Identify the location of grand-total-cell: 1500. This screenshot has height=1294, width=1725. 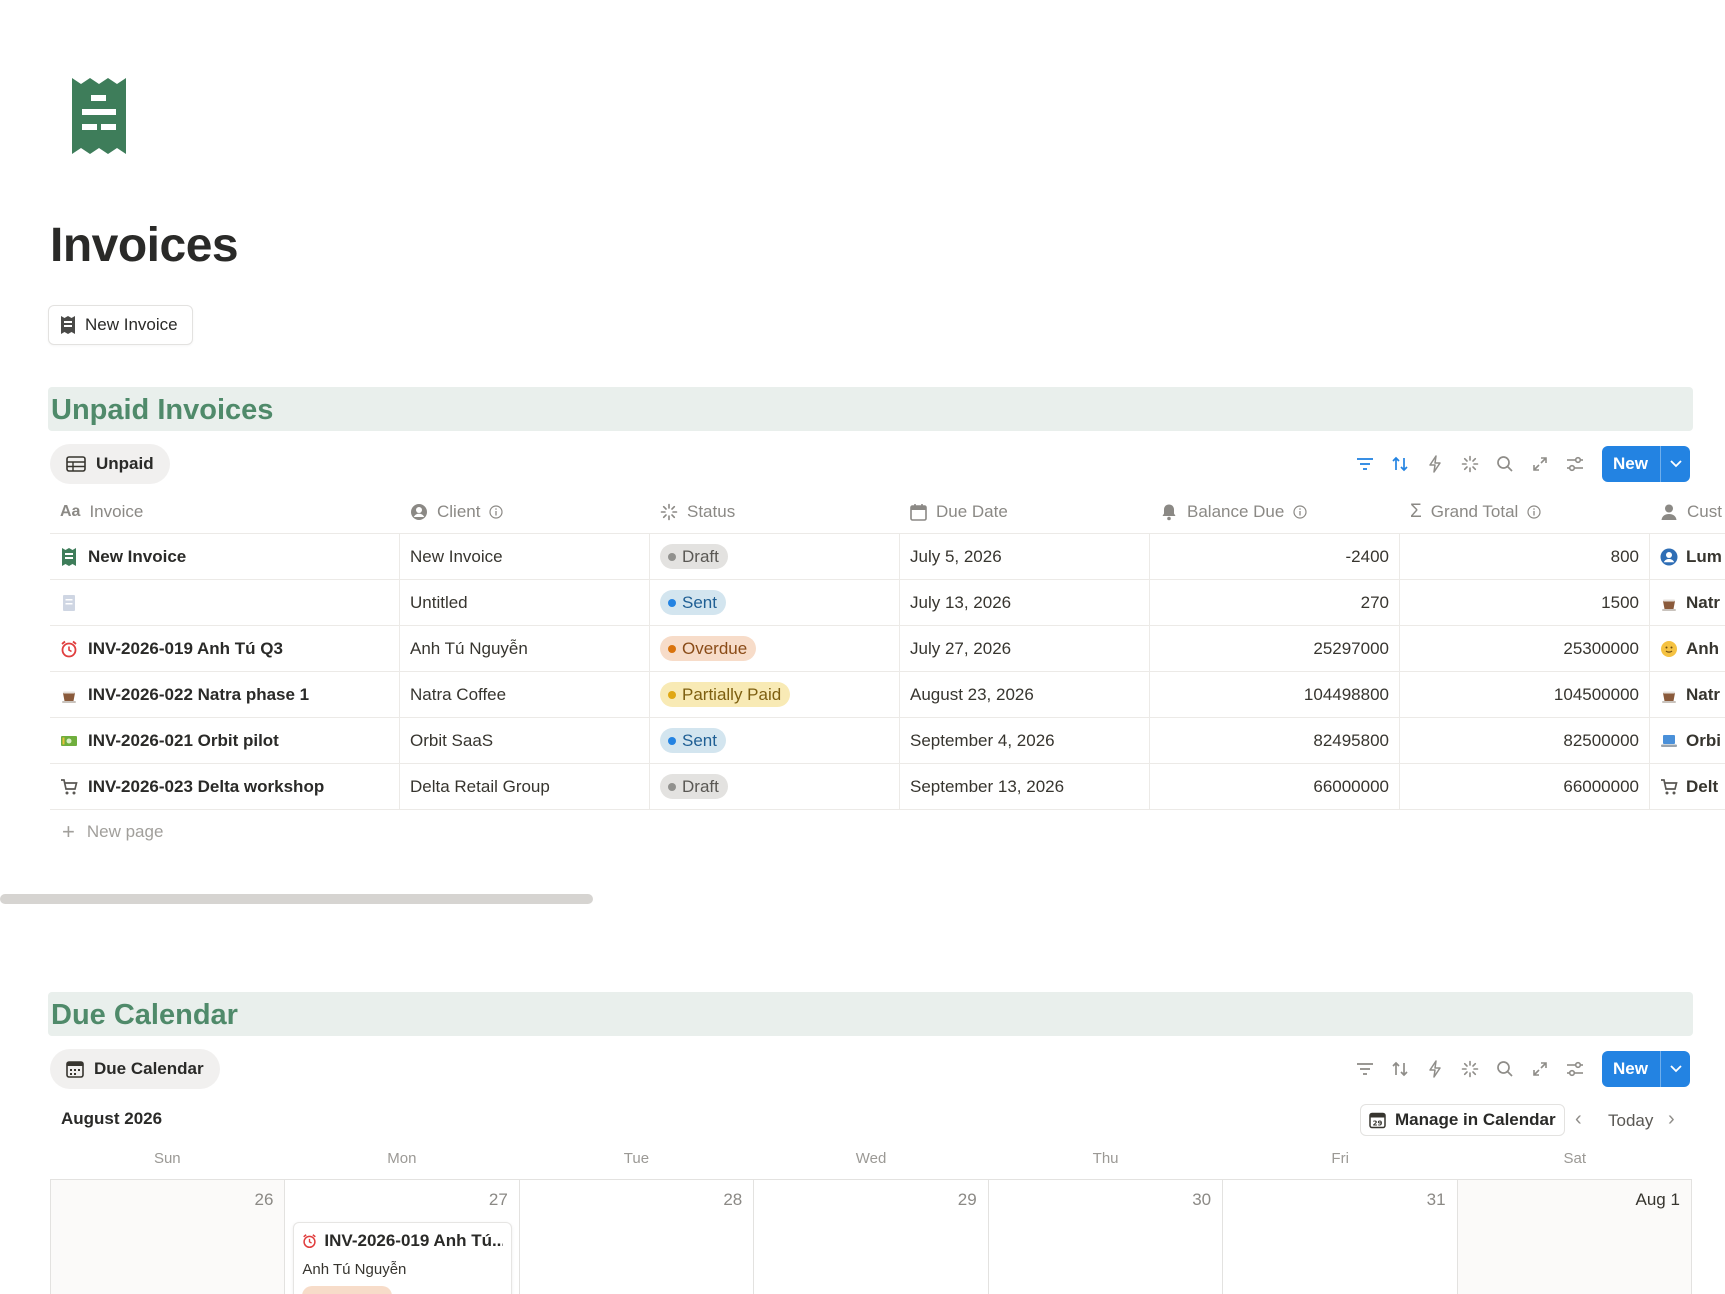
(1525, 602).